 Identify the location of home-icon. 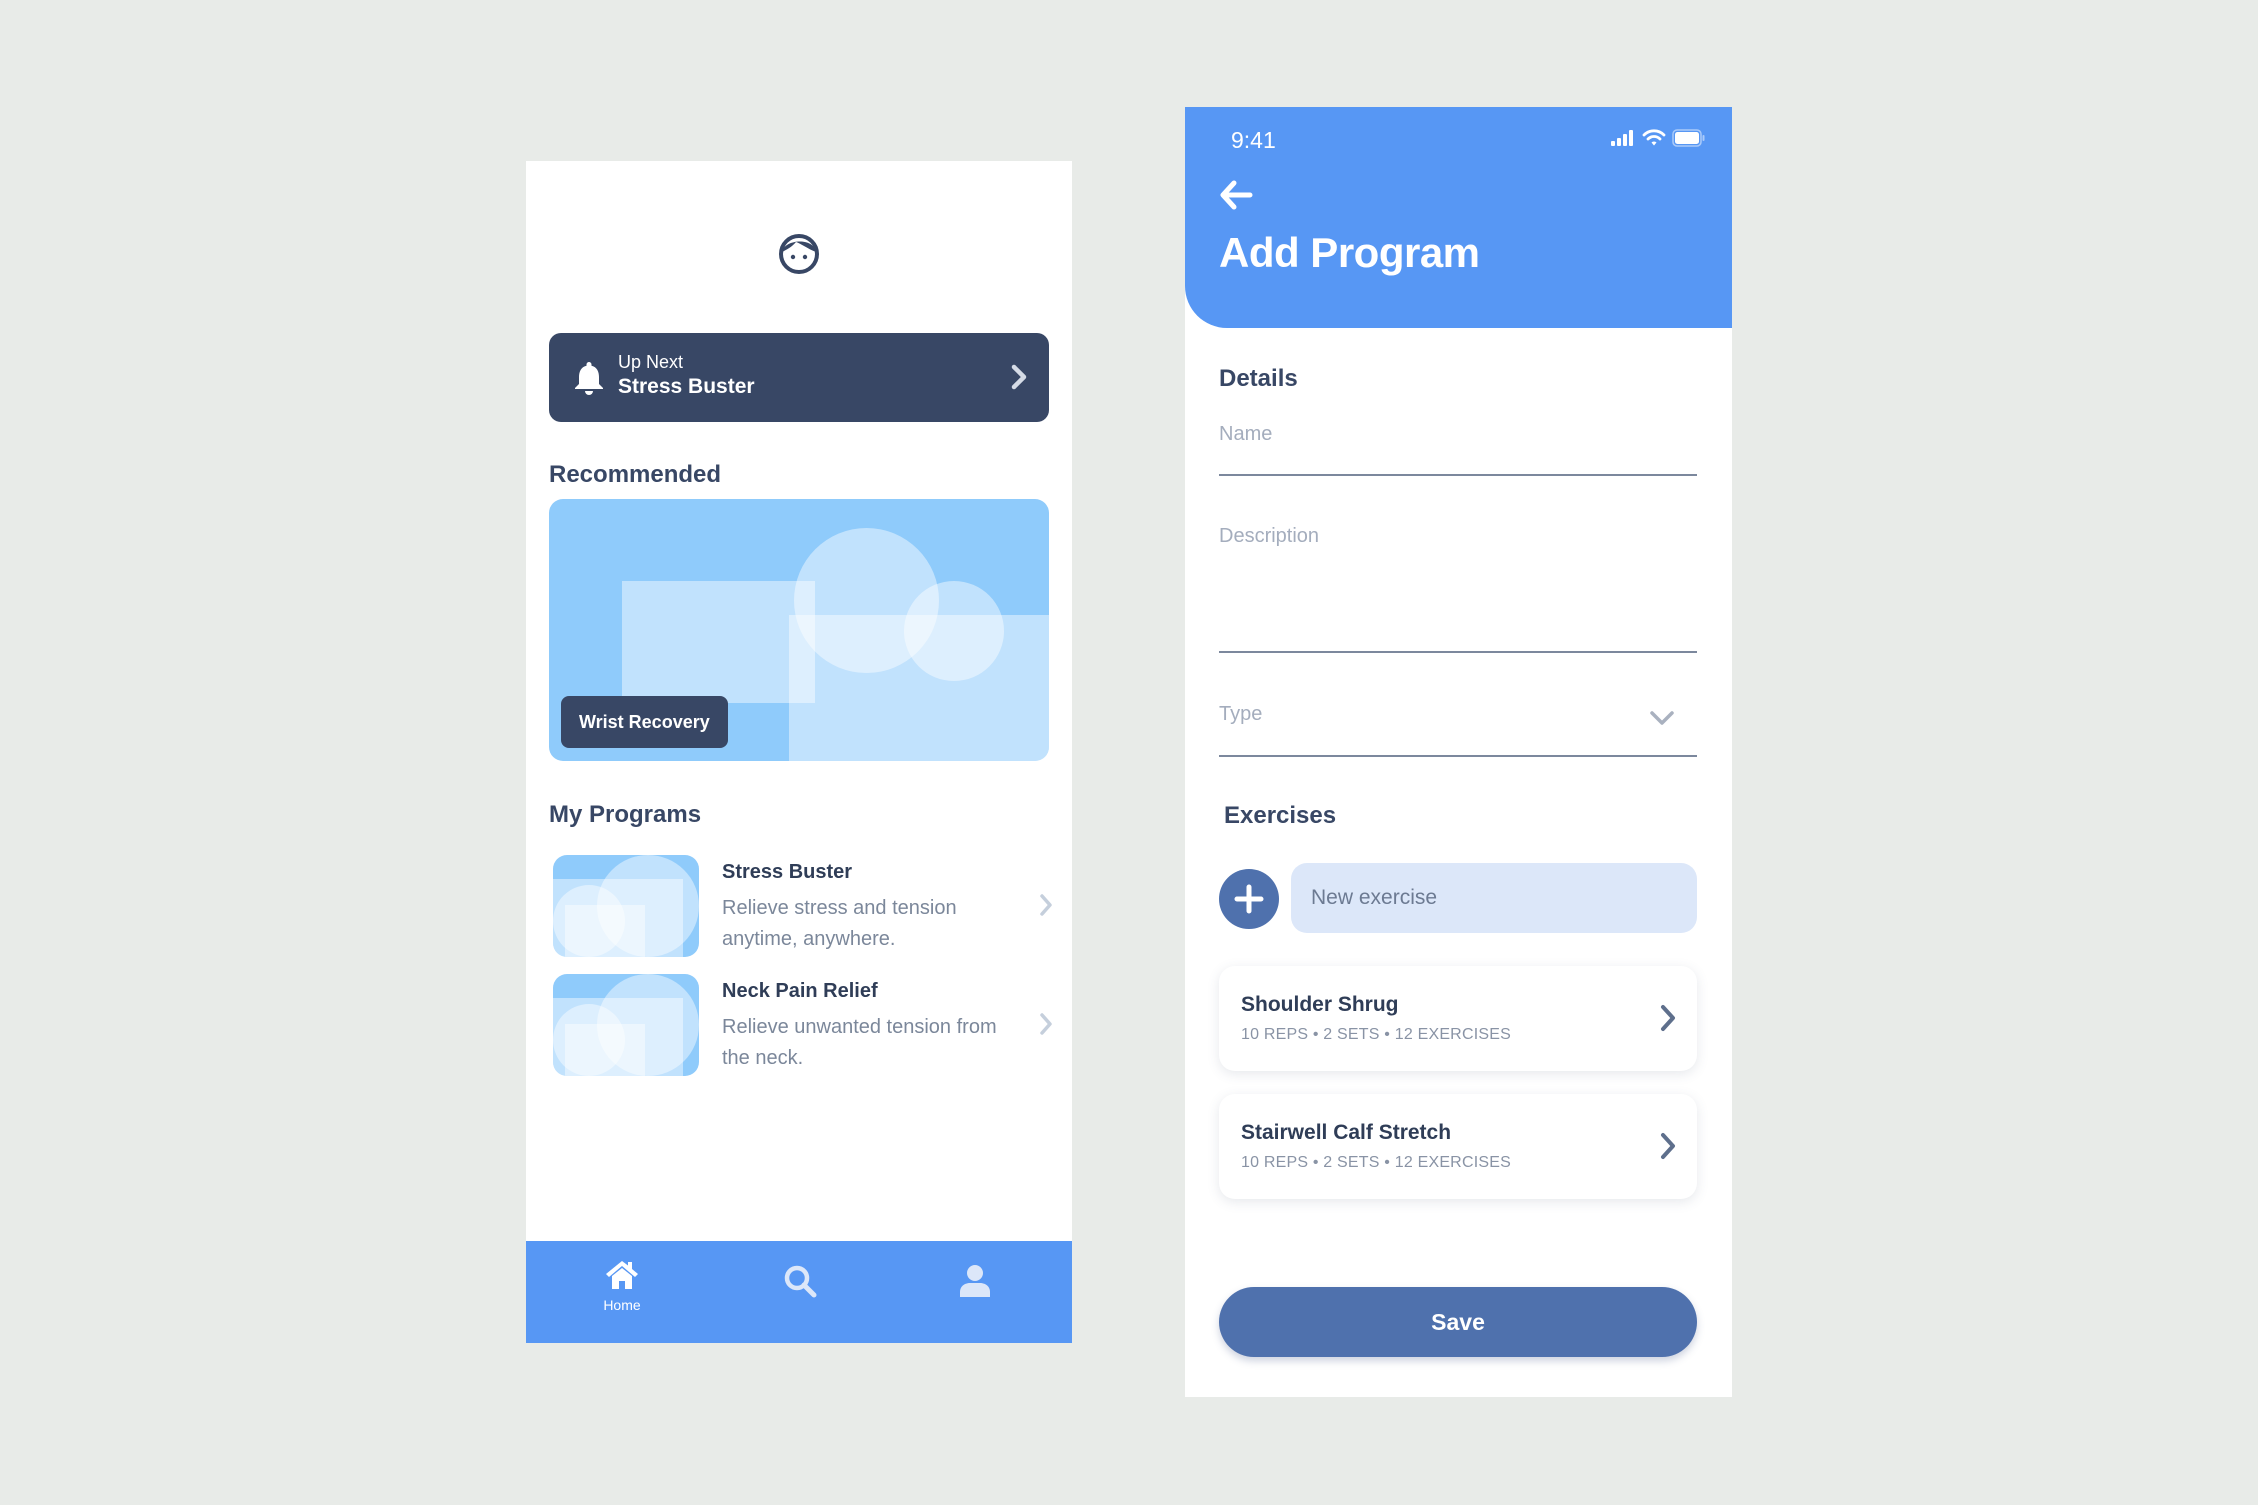
(622, 1275).